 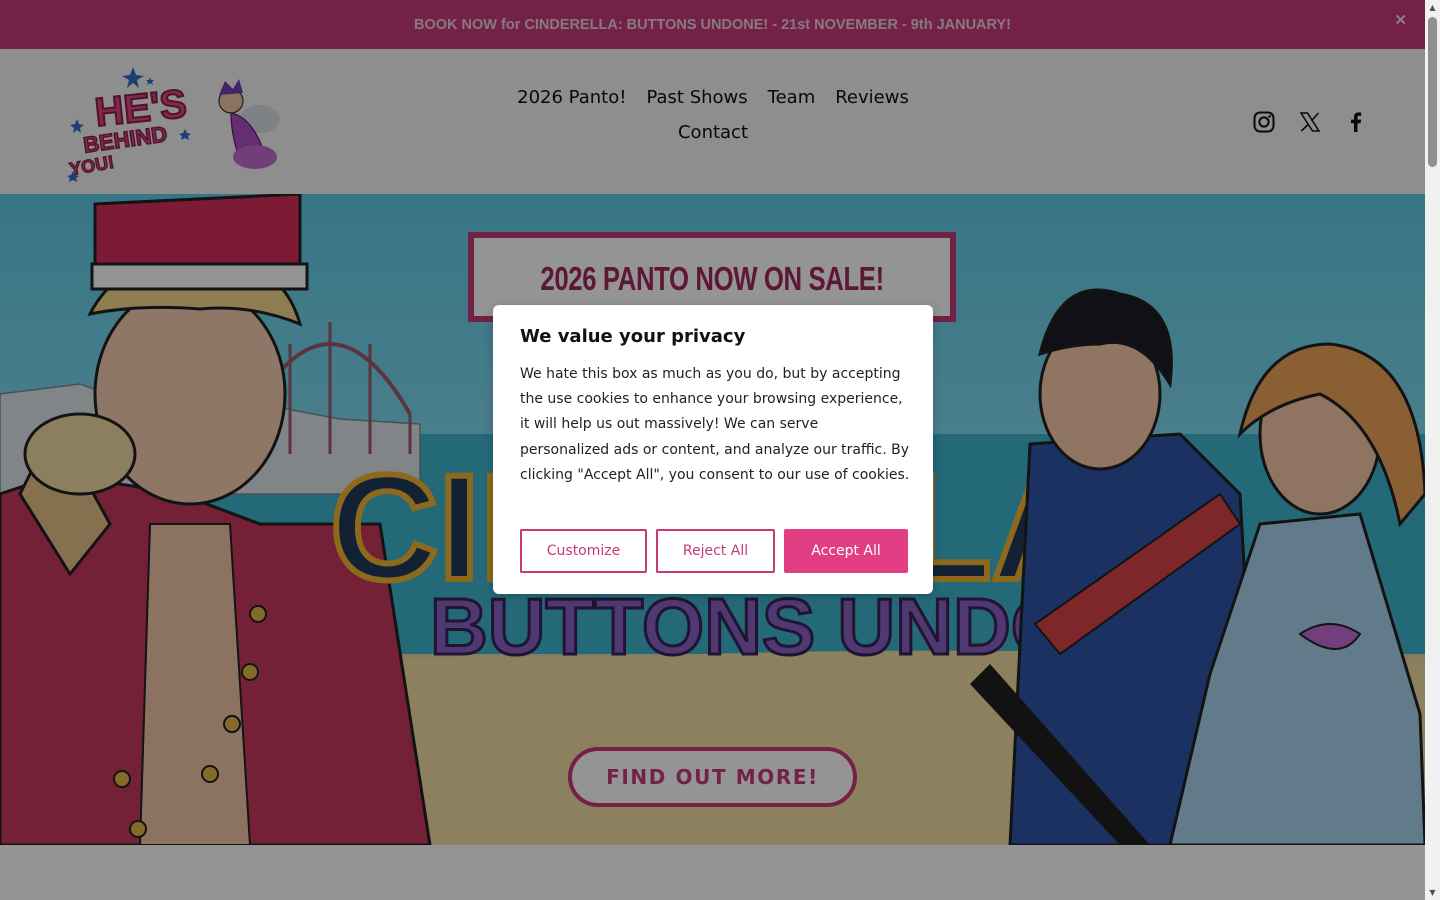 I want to click on cookie-modal-title: We value your privacy, so click(x=633, y=336).